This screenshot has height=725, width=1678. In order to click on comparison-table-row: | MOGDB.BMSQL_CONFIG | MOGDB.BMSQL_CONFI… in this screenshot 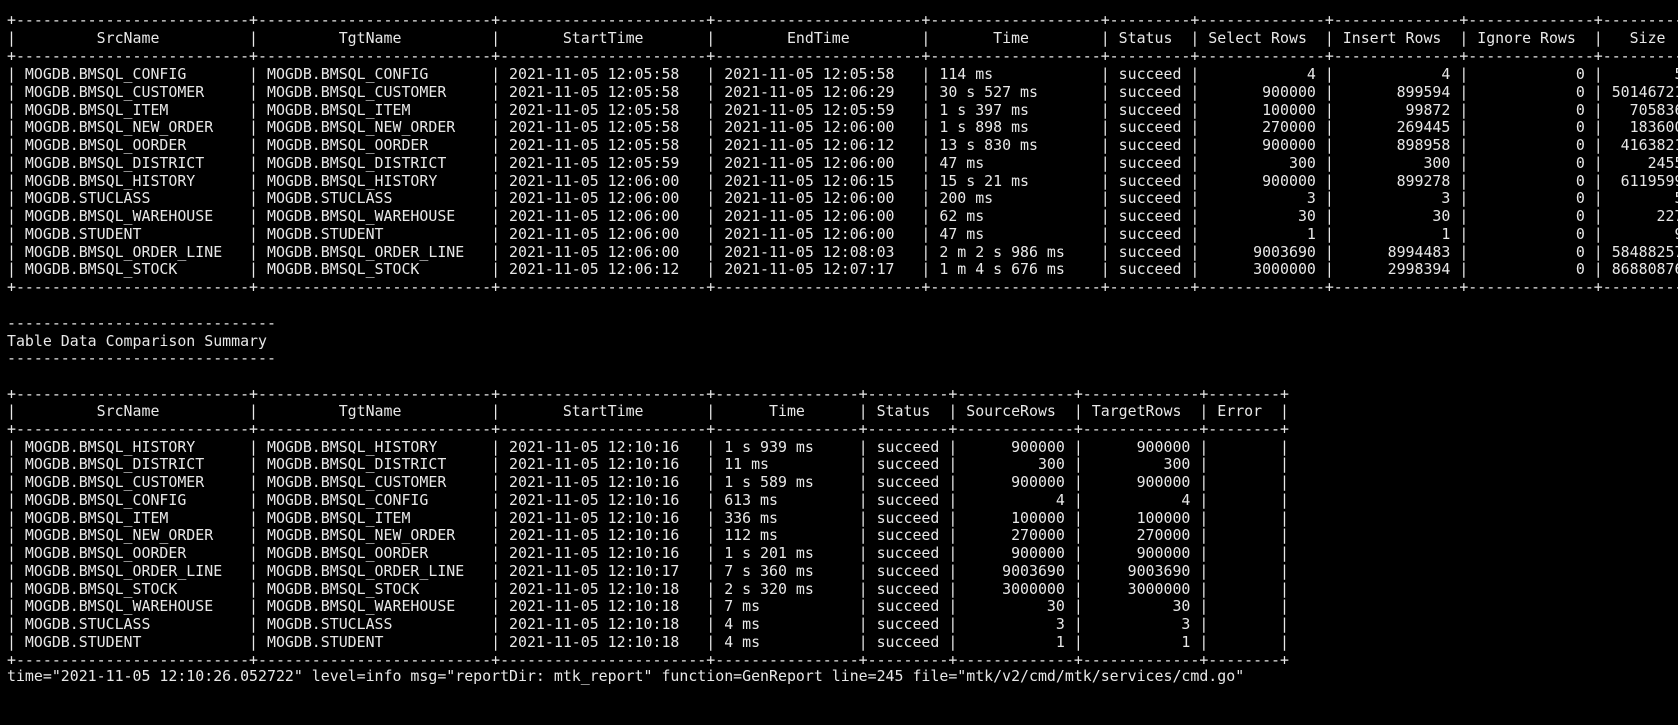, I will do `click(648, 500)`.